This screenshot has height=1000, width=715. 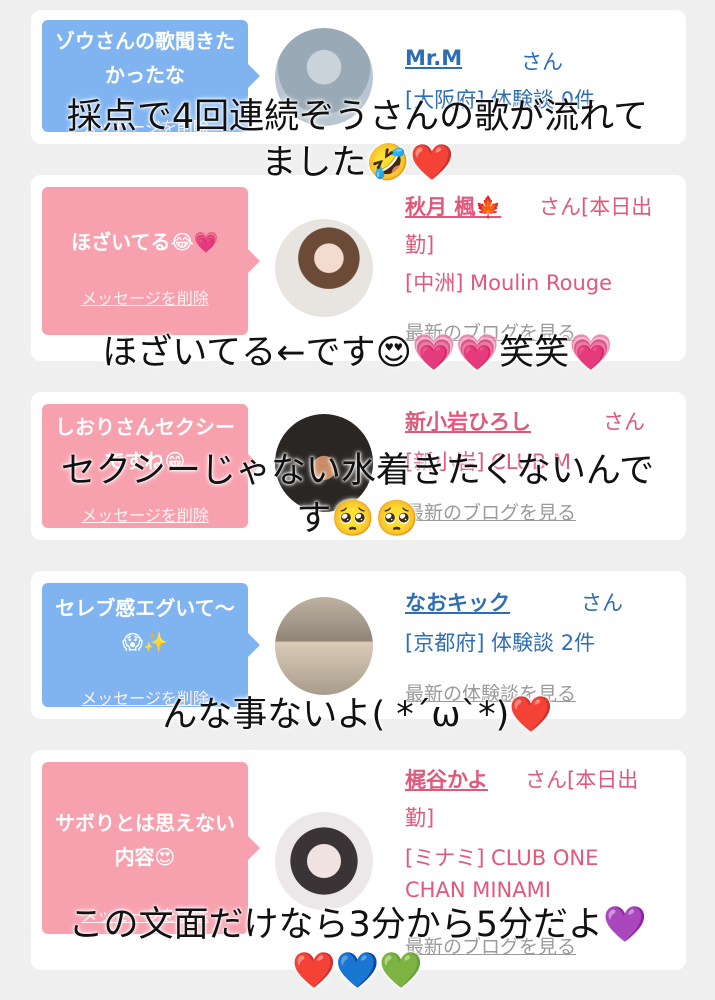 What do you see at coordinates (145, 625) in the screenshot?
I see `message-text: セレブ感エグいて〜😱✨` at bounding box center [145, 625].